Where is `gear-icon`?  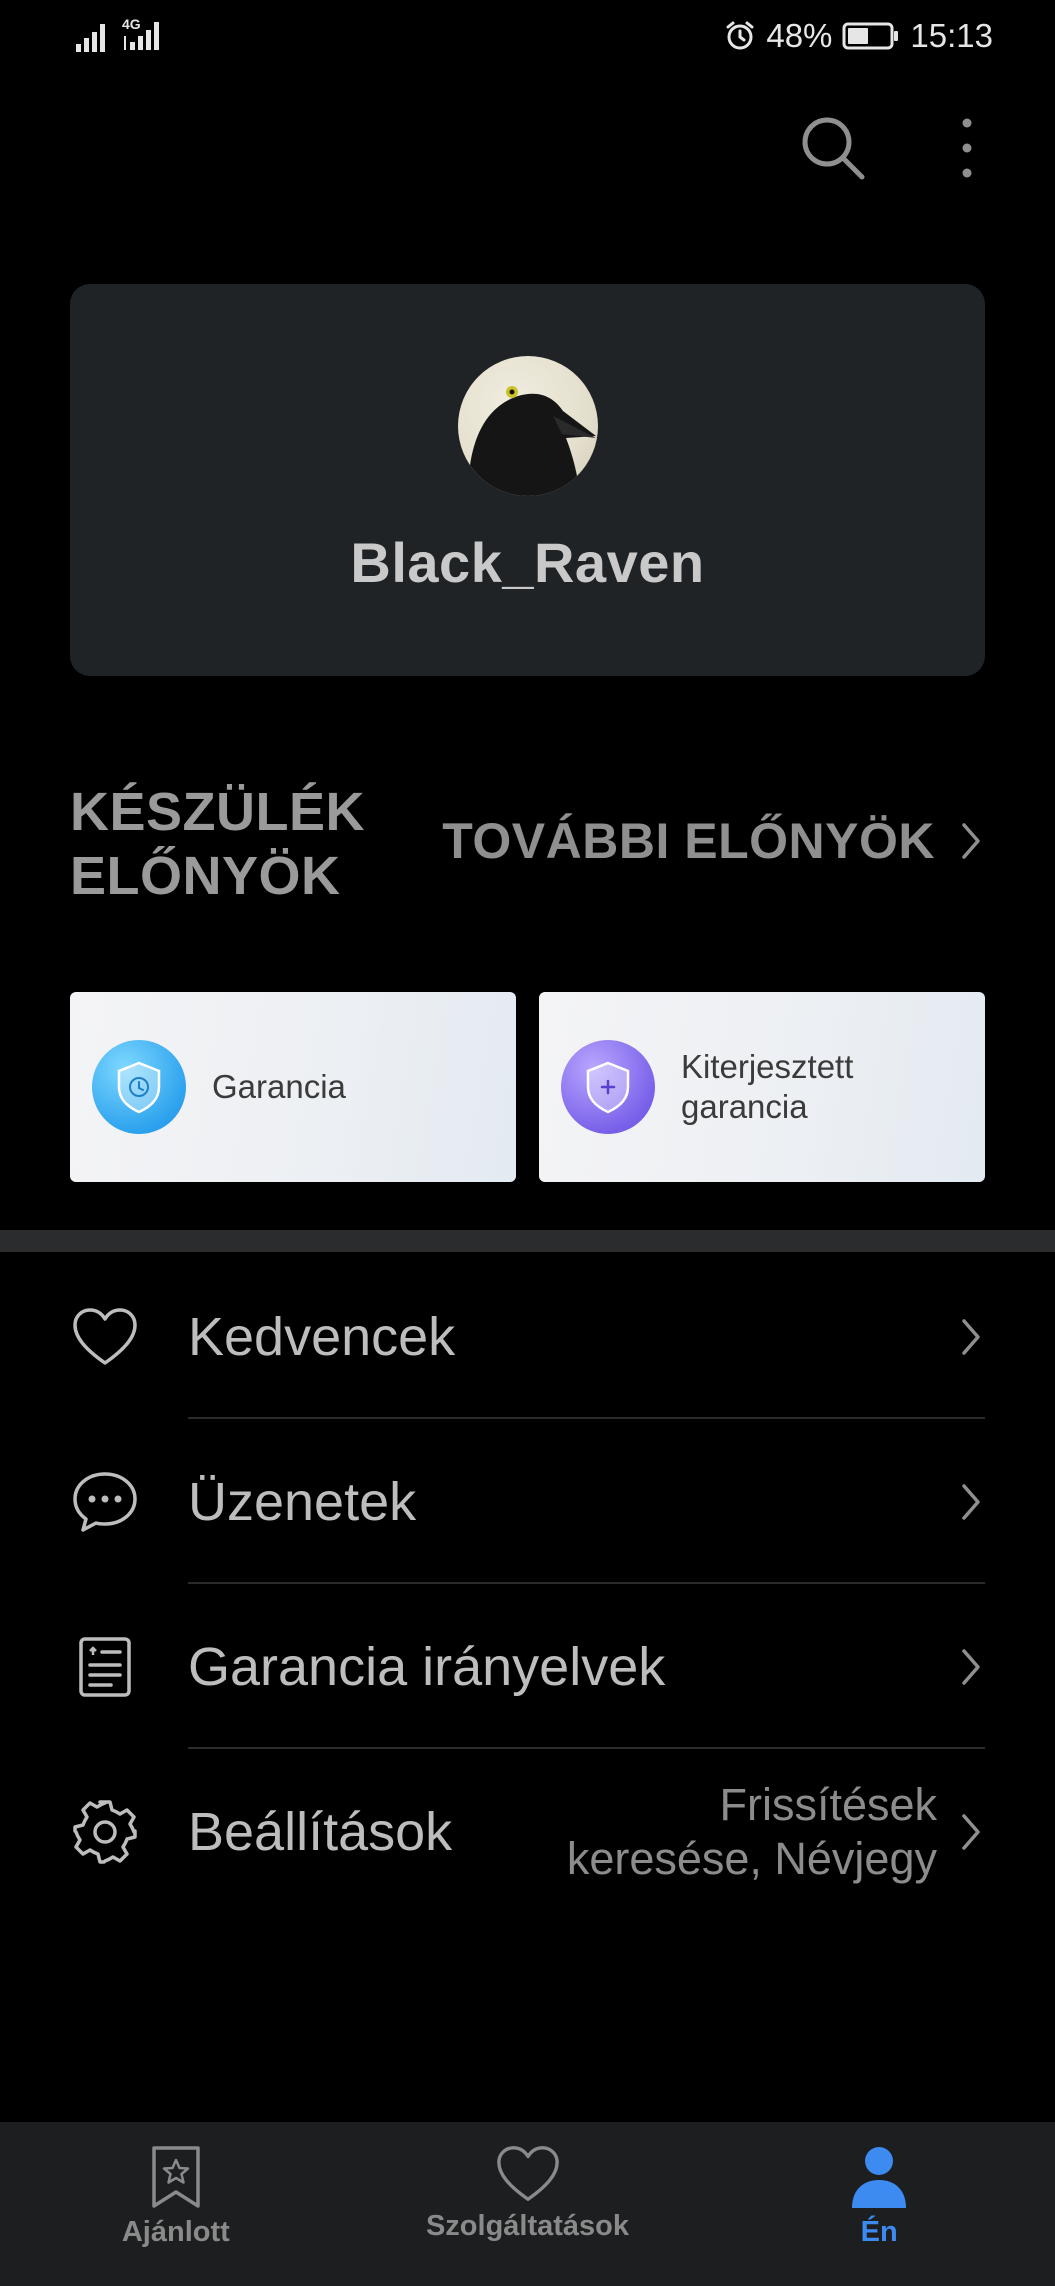
gear-icon is located at coordinates (105, 1832).